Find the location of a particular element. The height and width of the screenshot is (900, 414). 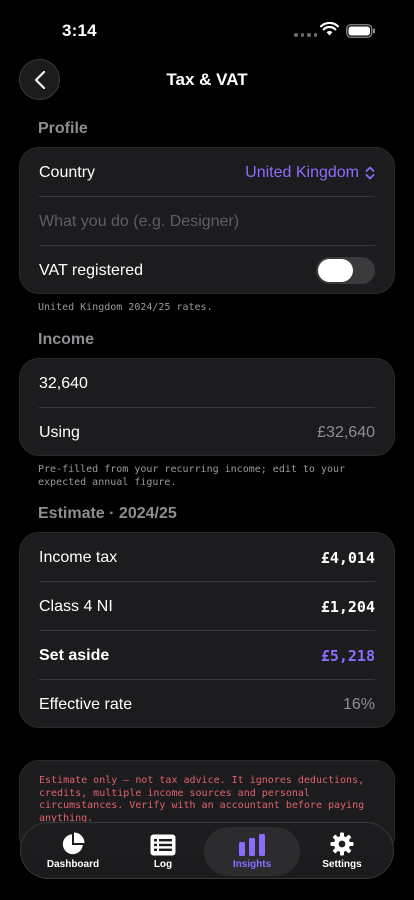

tab-insights: Insights is located at coordinates (252, 851).